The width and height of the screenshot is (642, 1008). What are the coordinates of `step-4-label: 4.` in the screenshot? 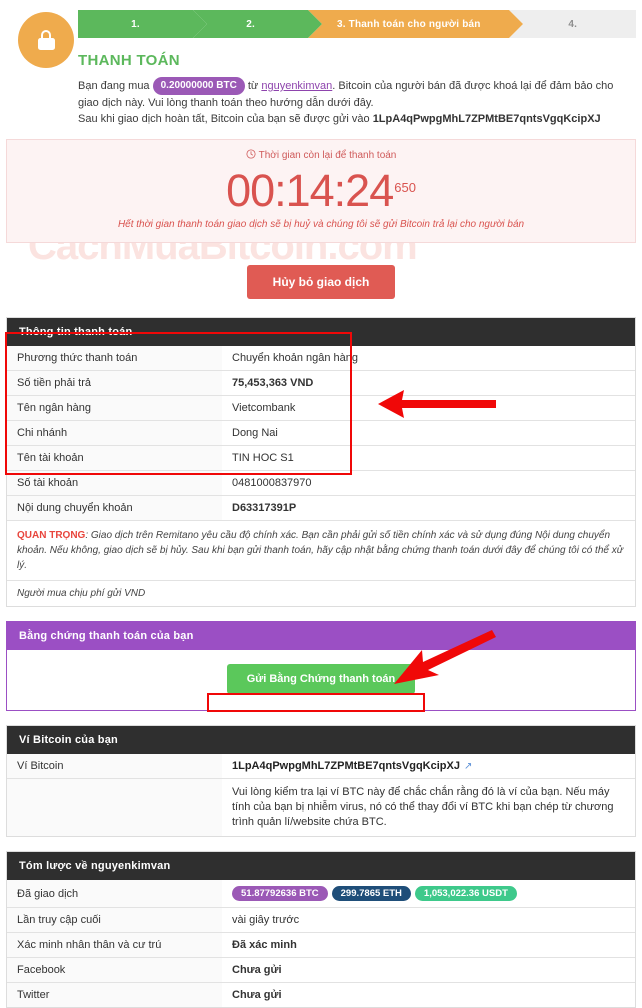 It's located at (573, 24).